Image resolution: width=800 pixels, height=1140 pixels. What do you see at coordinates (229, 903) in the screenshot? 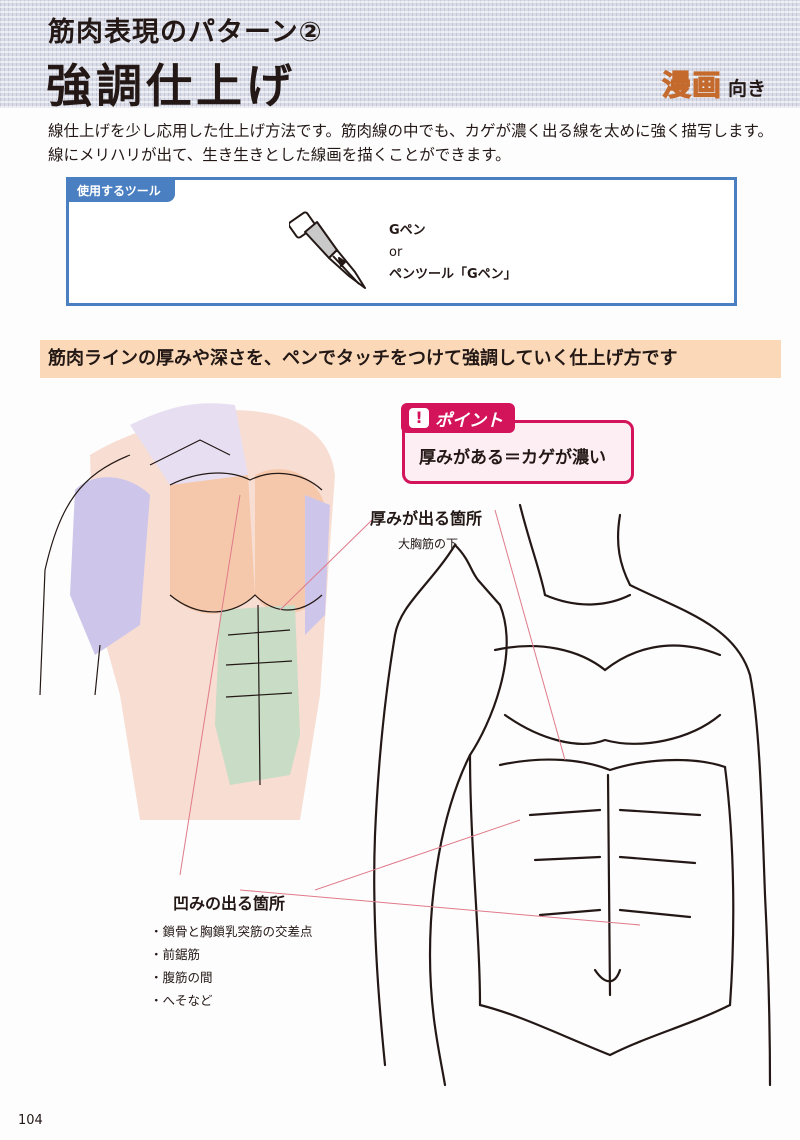
I see `concave-area-label: 凹みの出る箇所` at bounding box center [229, 903].